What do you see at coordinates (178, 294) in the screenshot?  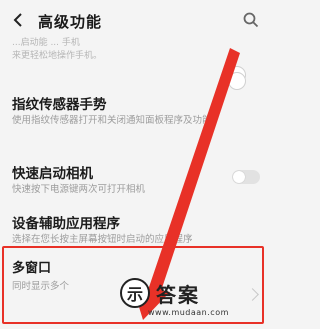 I see `watermark-text: 答案` at bounding box center [178, 294].